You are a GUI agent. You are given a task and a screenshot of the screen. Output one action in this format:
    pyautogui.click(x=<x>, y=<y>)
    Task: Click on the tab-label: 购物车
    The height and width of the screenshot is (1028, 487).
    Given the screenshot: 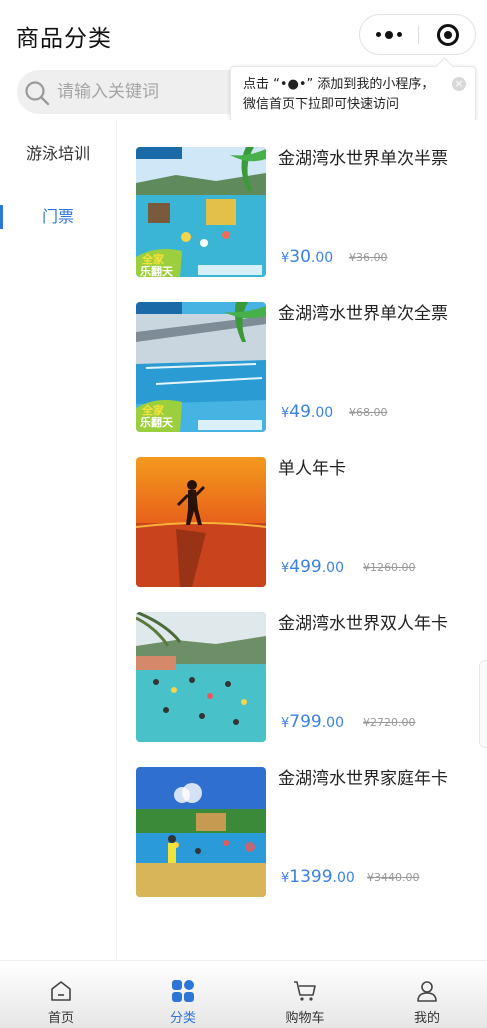 What is the action you would take?
    pyautogui.click(x=305, y=1018)
    